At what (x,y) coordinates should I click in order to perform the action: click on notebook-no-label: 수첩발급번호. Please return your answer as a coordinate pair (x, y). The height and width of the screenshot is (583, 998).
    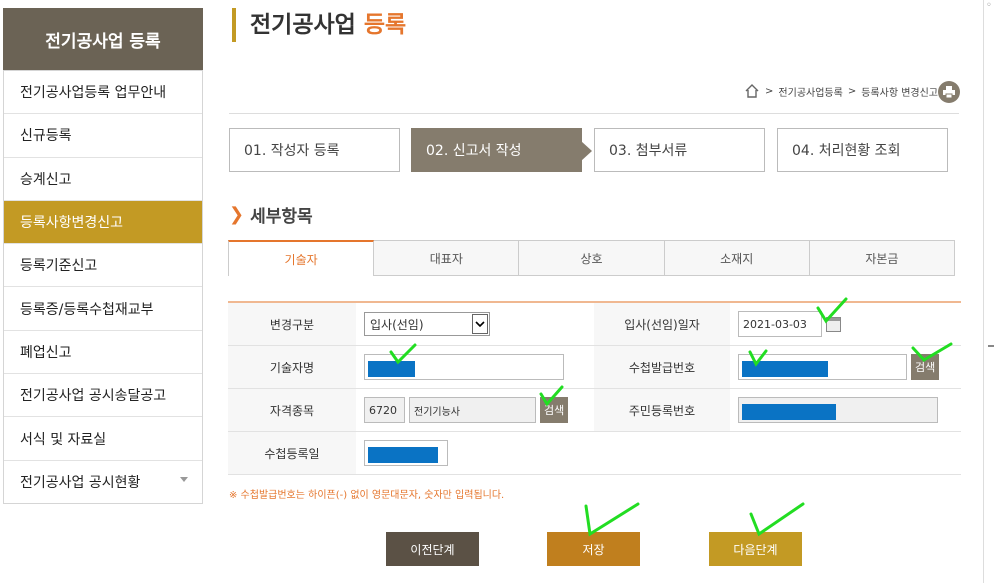
    Looking at the image, I should click on (662, 367).